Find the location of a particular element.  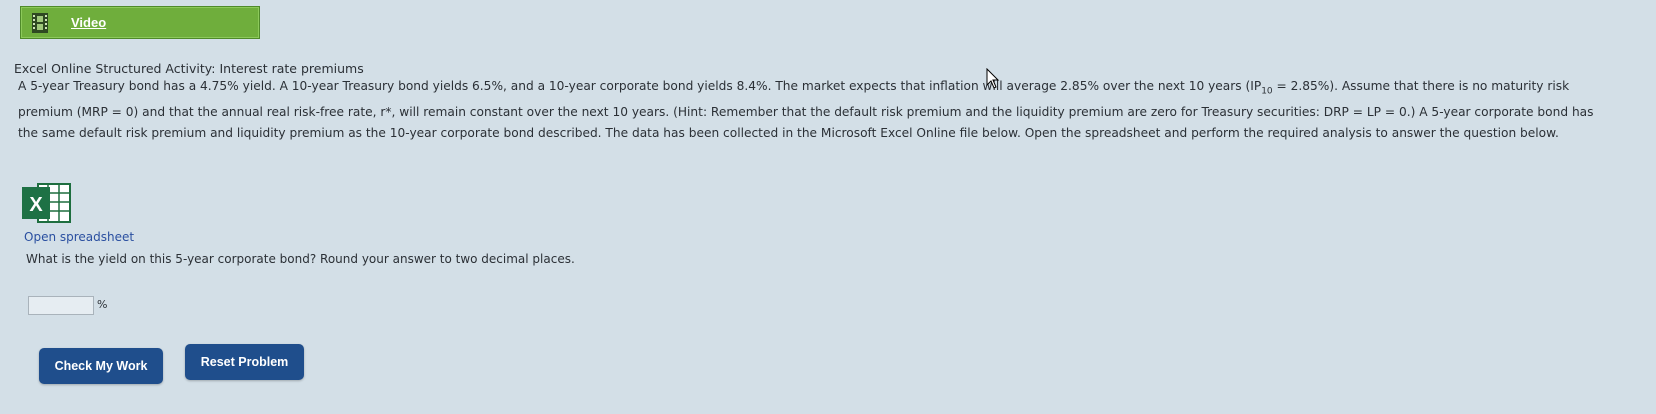

check-my-work-button: Check My Work is located at coordinates (101, 366).